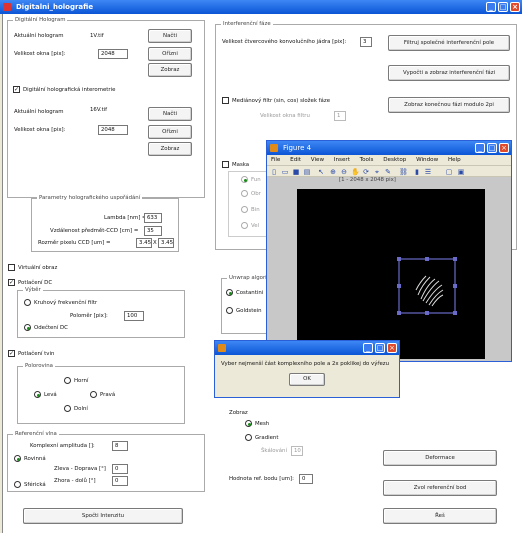  I want to click on close-button: ×, so click(515, 7).